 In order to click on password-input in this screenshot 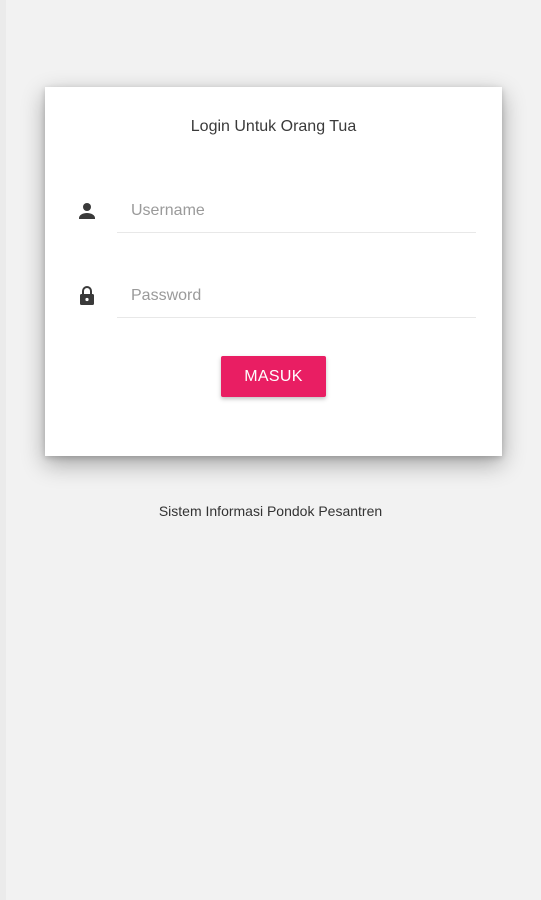, I will do `click(296, 296)`.